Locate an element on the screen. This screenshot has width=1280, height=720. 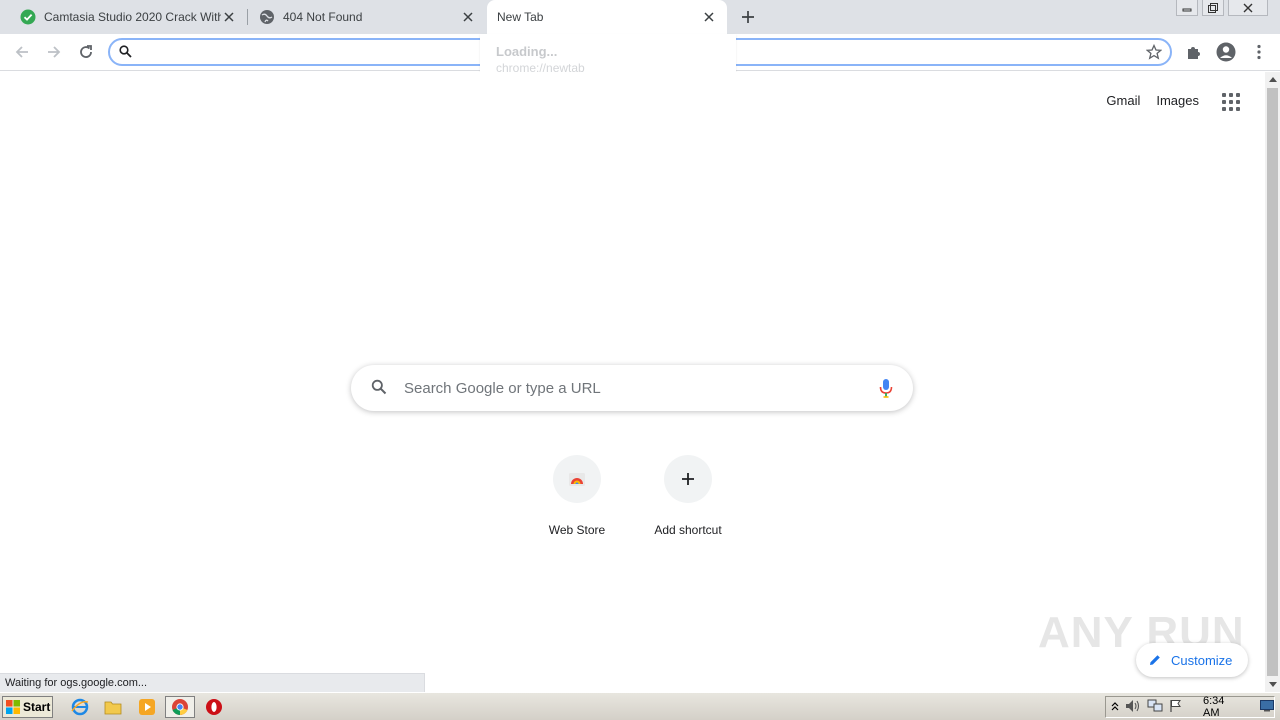
taskbar: Start 6:34 AM is located at coordinates (640, 706).